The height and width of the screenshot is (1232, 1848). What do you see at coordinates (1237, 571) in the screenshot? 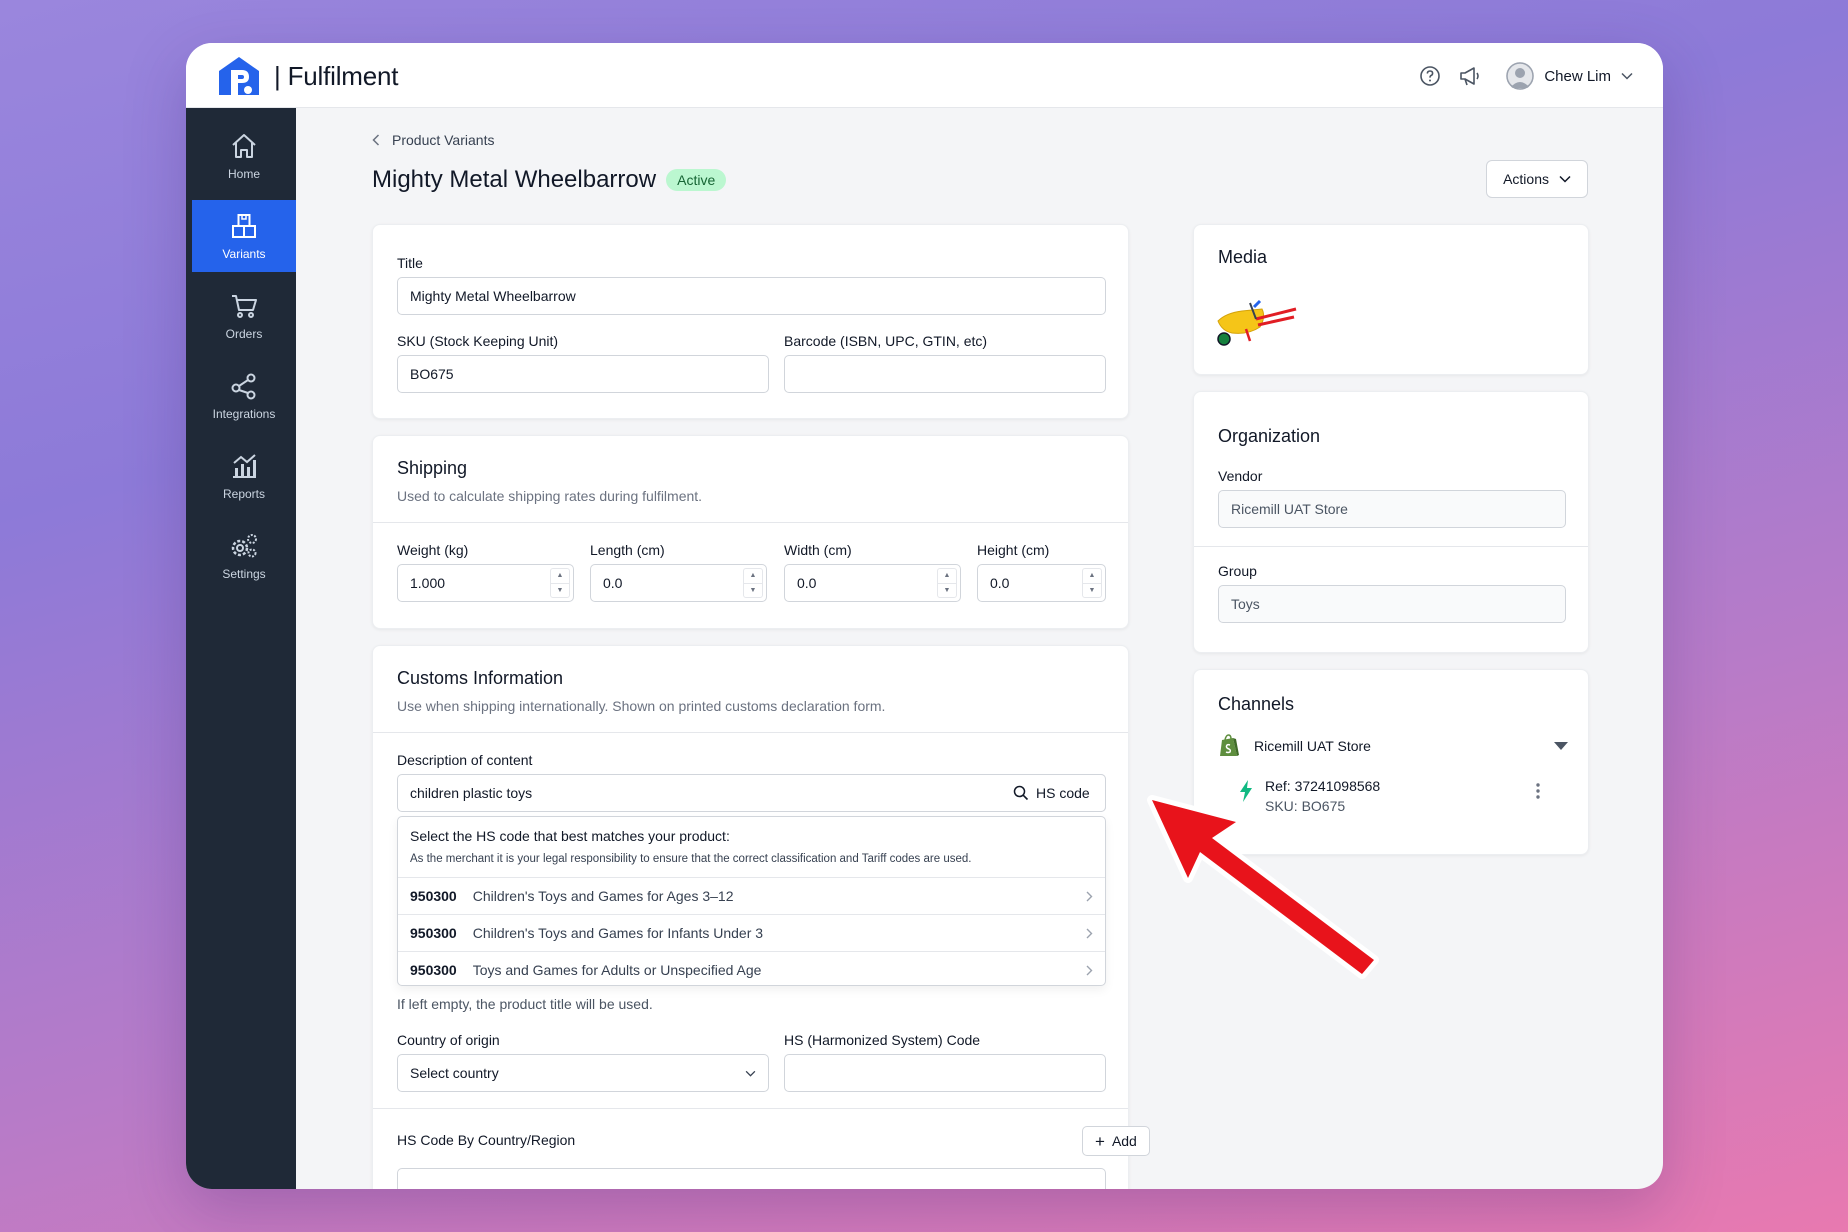
I see `group-label: Group` at bounding box center [1237, 571].